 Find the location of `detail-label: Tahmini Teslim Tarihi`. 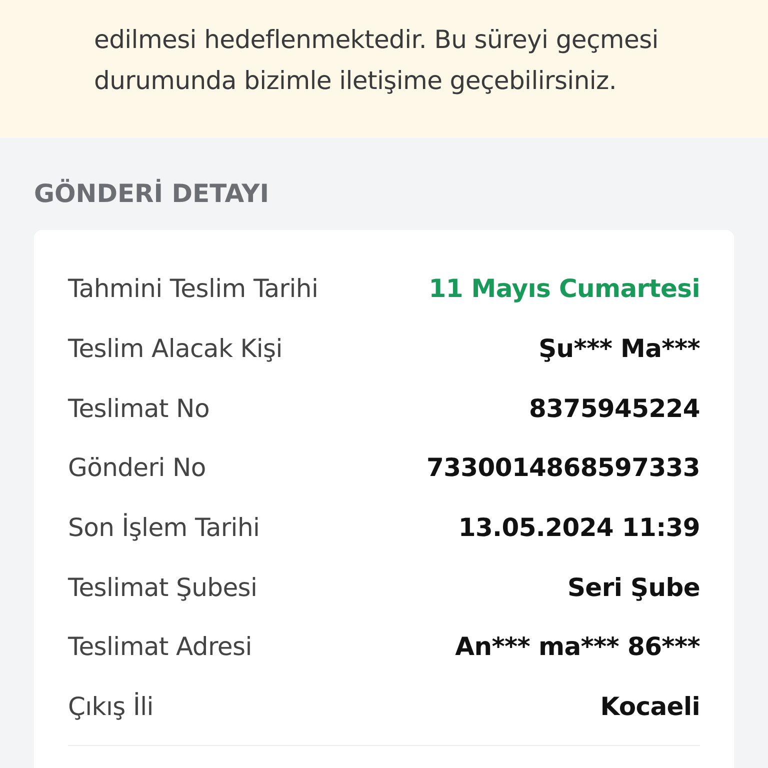

detail-label: Tahmini Teslim Tarihi is located at coordinates (193, 289).